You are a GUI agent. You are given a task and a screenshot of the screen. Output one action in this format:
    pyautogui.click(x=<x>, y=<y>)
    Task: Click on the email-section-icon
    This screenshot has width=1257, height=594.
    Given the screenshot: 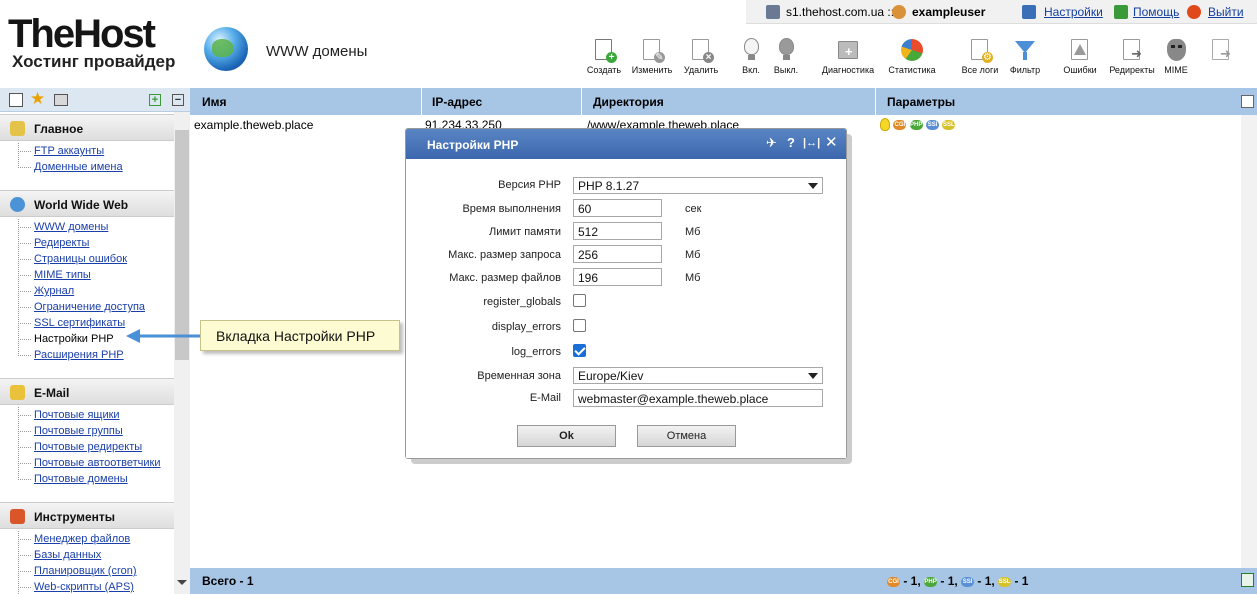 What is the action you would take?
    pyautogui.click(x=17, y=392)
    